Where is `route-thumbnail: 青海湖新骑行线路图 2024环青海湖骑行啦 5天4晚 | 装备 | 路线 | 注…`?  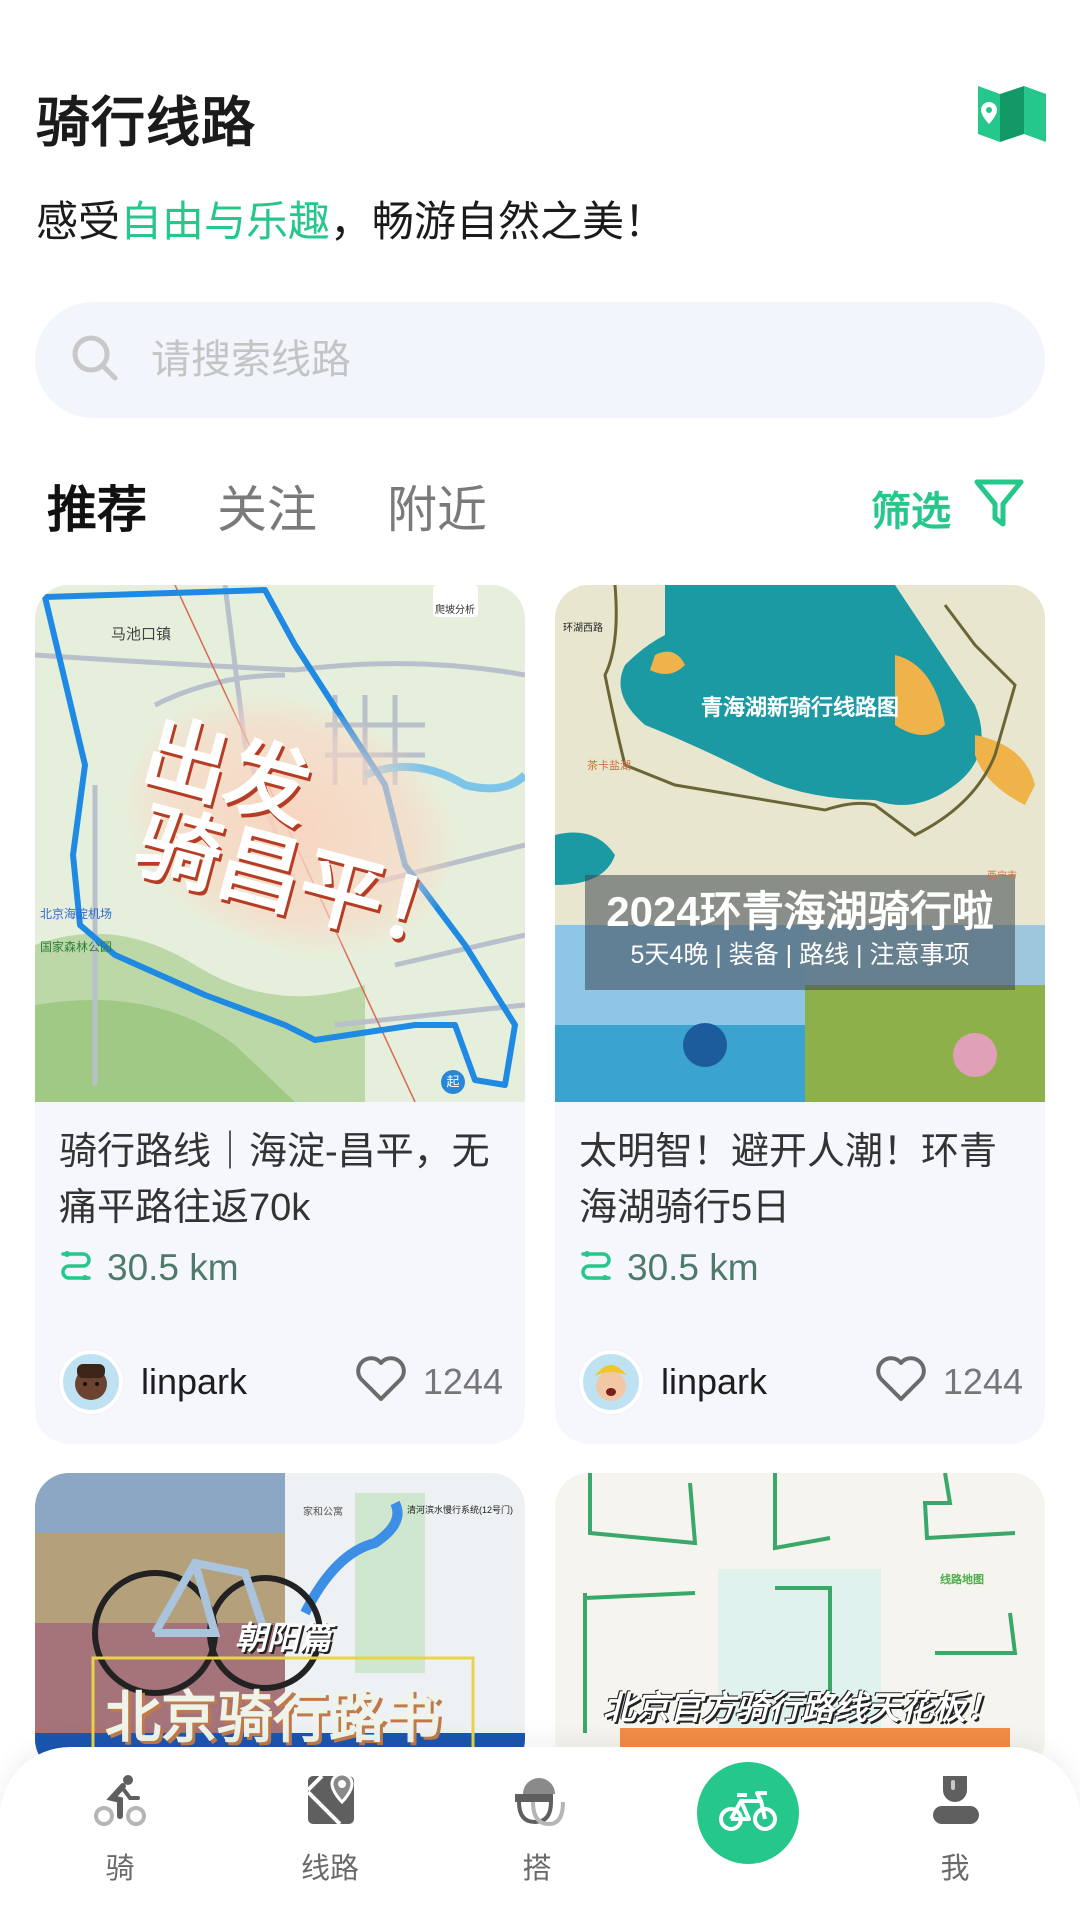 route-thumbnail: 青海湖新骑行线路图 2024环青海湖骑行啦 5天4晚 | 装备 | 路线 | 注… is located at coordinates (800, 843).